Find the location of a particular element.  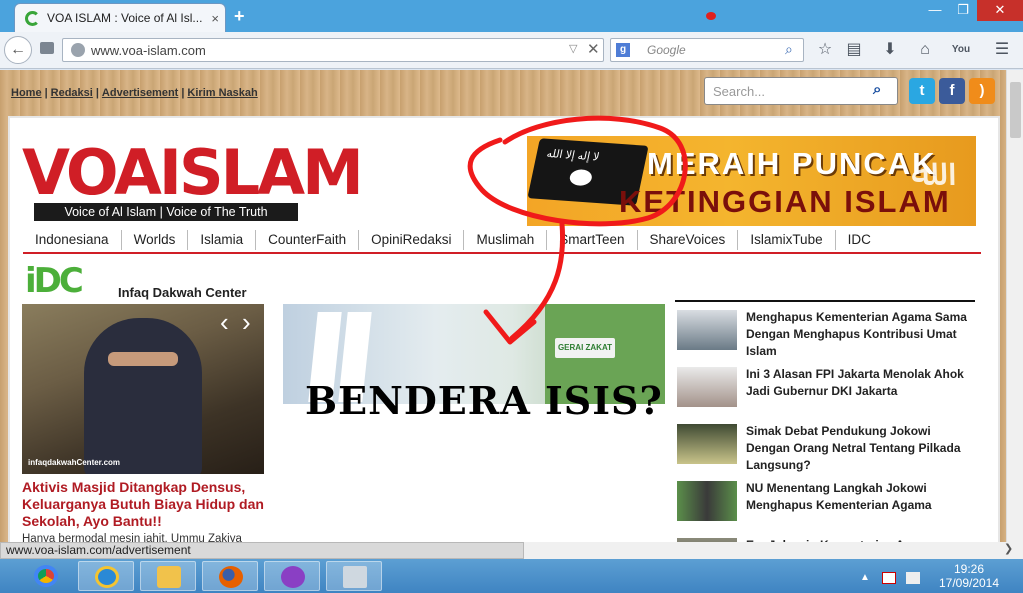

tray-expand-icon: ▲ is located at coordinates (865, 577).